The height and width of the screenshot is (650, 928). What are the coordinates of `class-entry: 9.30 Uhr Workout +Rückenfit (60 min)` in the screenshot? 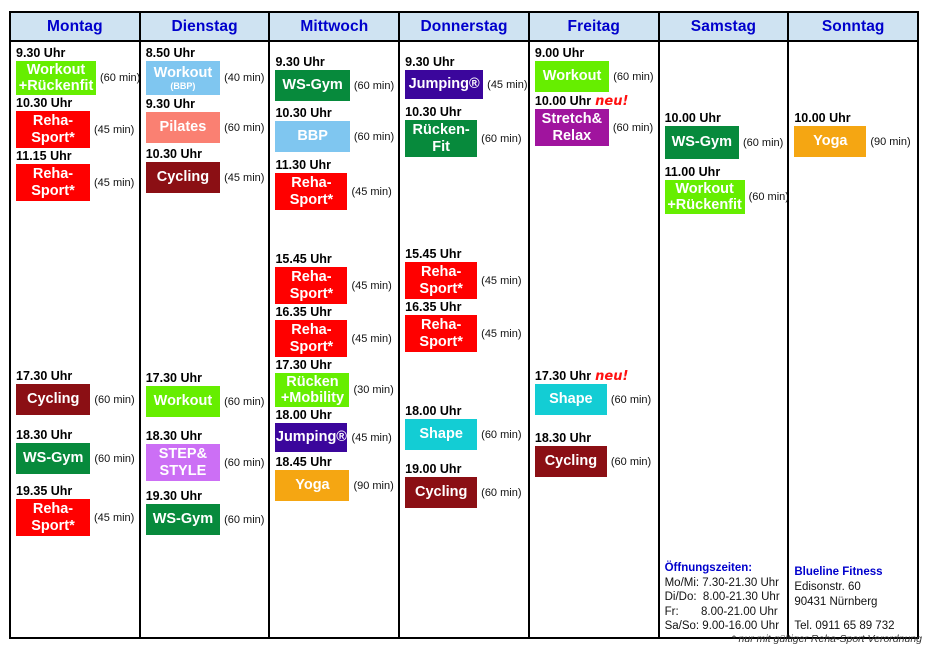 It's located at (77, 70).